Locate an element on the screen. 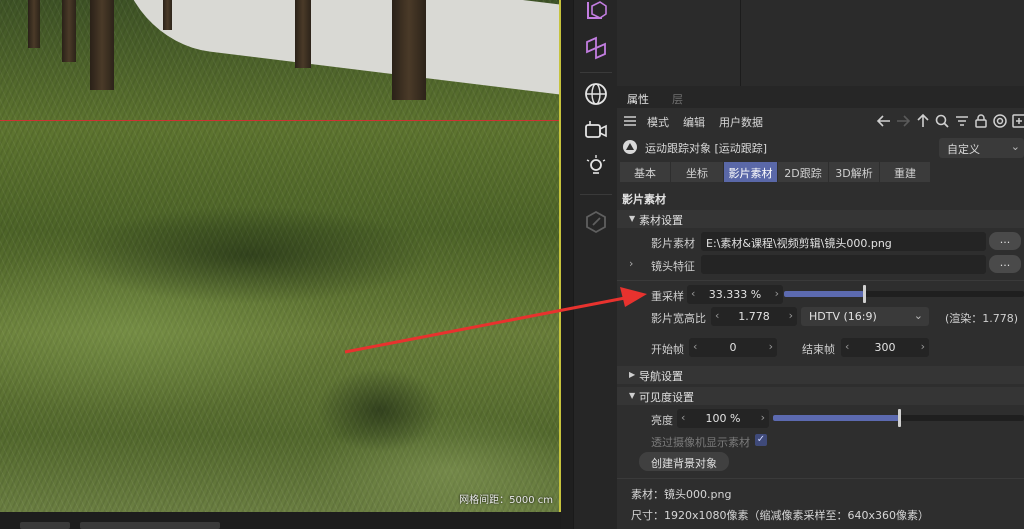 This screenshot has height=529, width=1024. road-area is located at coordinates (340, 50).